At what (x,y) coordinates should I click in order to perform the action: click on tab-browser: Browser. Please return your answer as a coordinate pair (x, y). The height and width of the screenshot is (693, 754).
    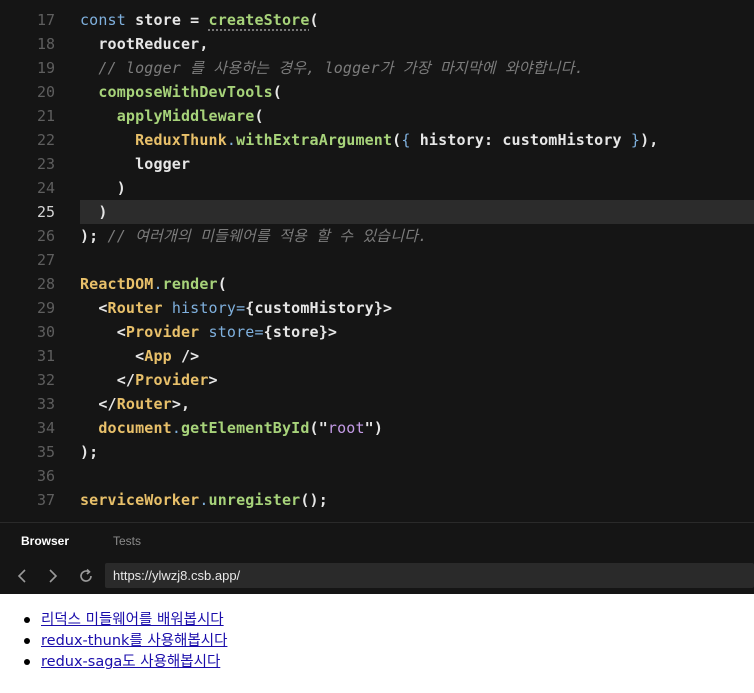
    Looking at the image, I should click on (45, 541).